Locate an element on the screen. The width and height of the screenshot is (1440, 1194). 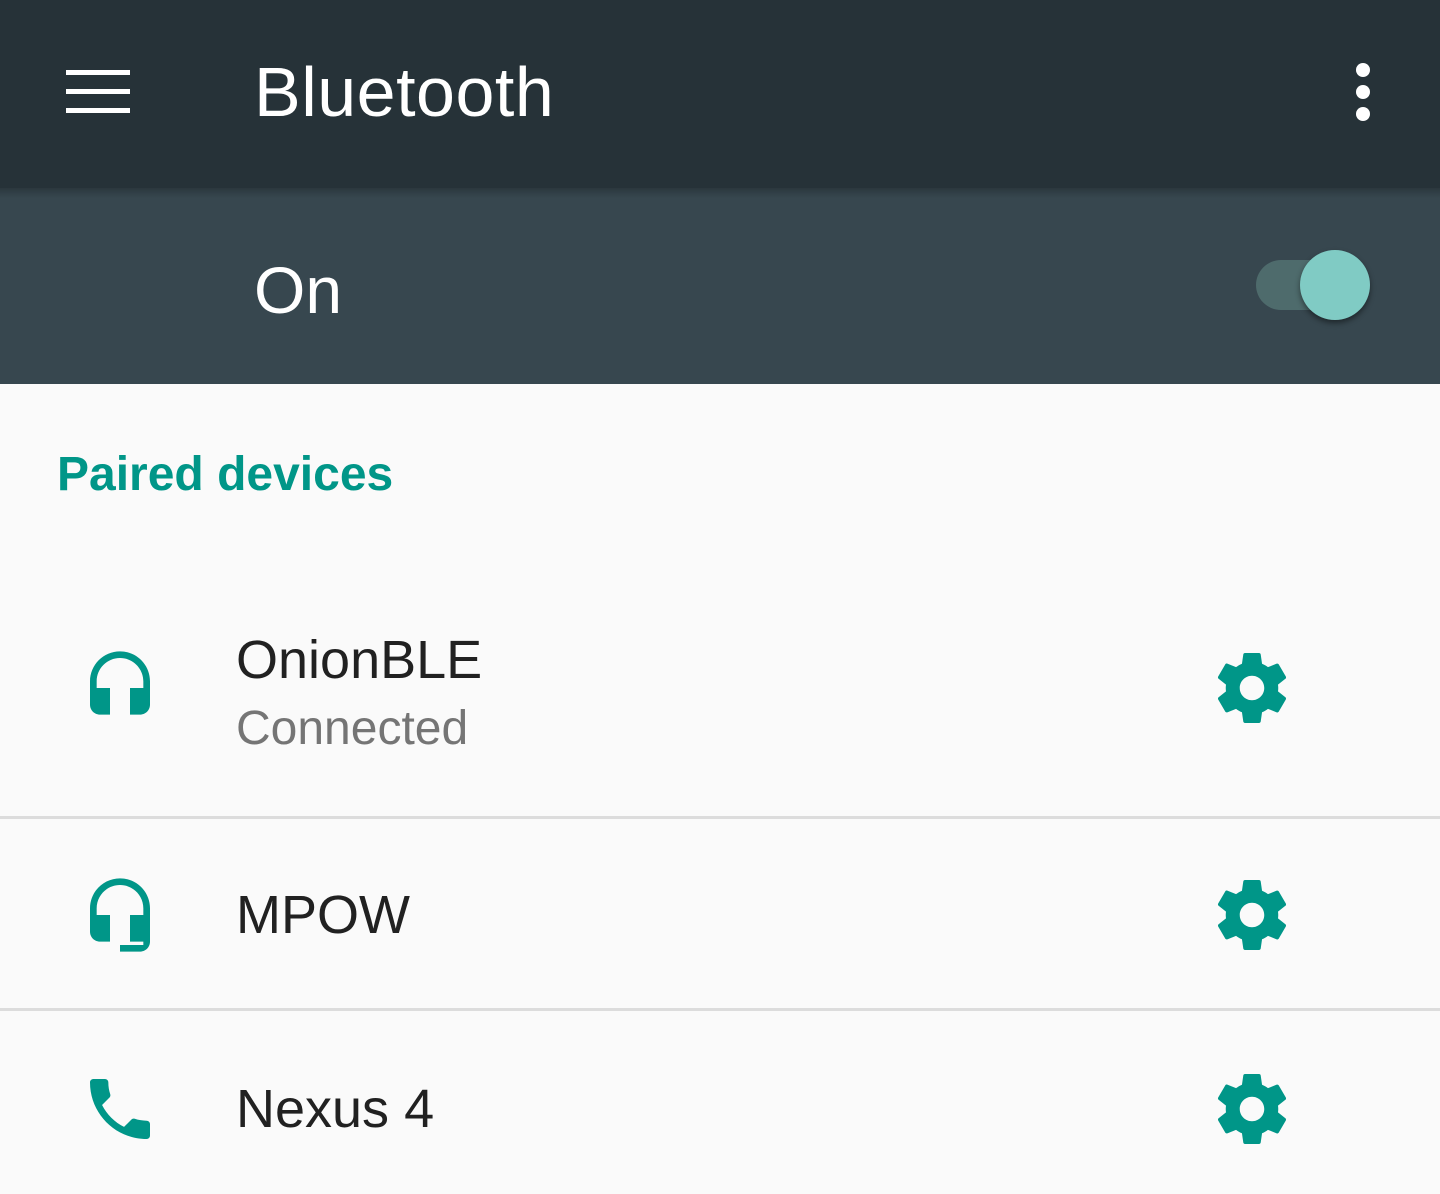
more-vert-icon-glyph is located at coordinates (1363, 92).